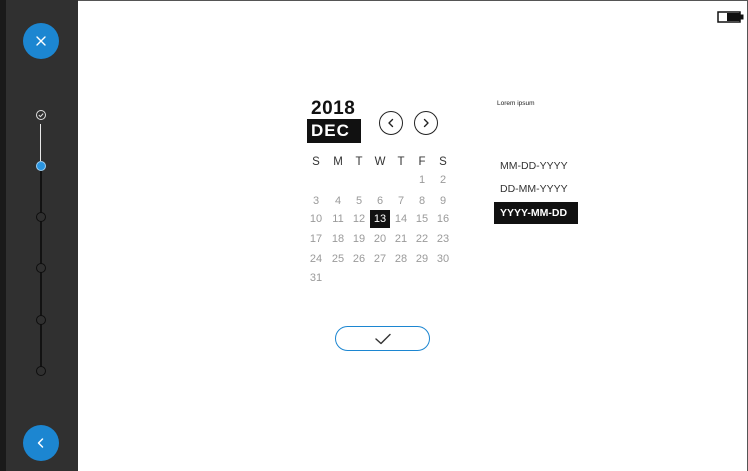  I want to click on calendar-day: 31, so click(316, 278).